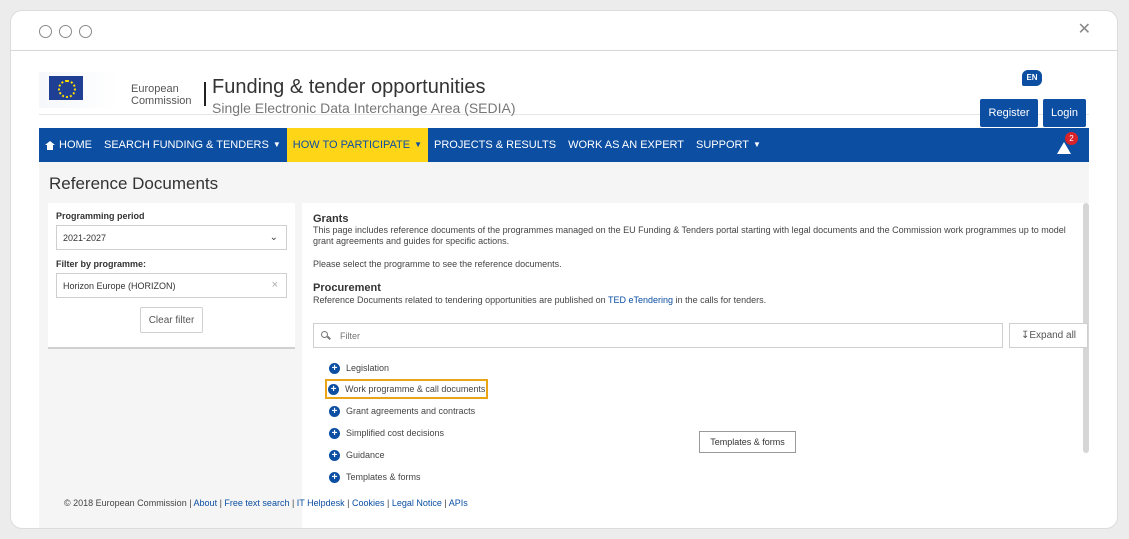 The height and width of the screenshot is (539, 1129). Describe the element at coordinates (171, 320) in the screenshot. I see `clear-filter-button: Clear filter` at that location.